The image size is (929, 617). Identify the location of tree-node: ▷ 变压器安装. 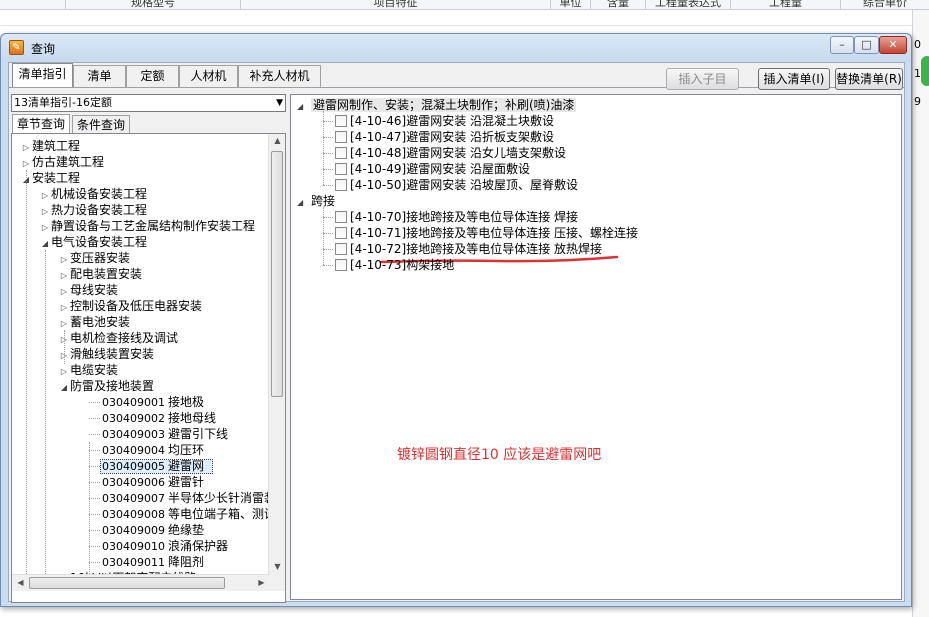
(94, 258).